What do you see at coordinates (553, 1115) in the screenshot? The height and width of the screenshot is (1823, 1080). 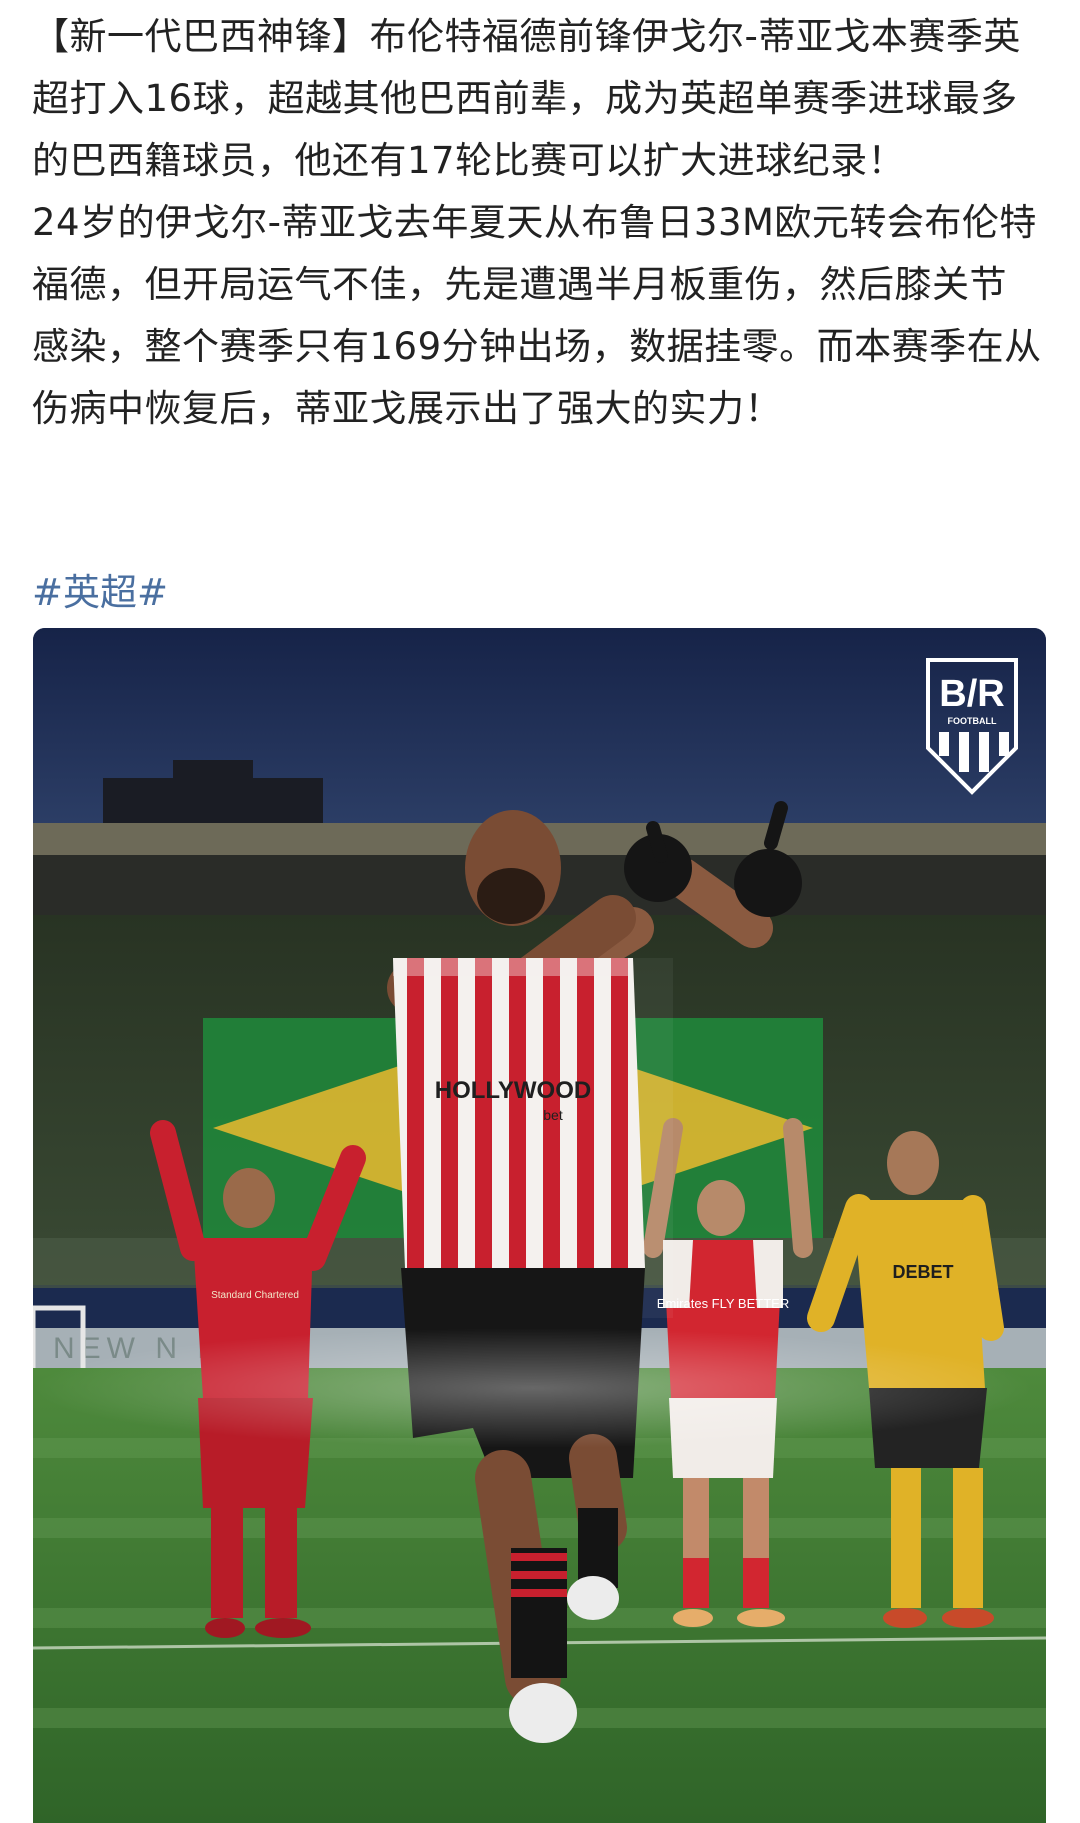 I see `brentford-sponsor-sub: bet` at bounding box center [553, 1115].